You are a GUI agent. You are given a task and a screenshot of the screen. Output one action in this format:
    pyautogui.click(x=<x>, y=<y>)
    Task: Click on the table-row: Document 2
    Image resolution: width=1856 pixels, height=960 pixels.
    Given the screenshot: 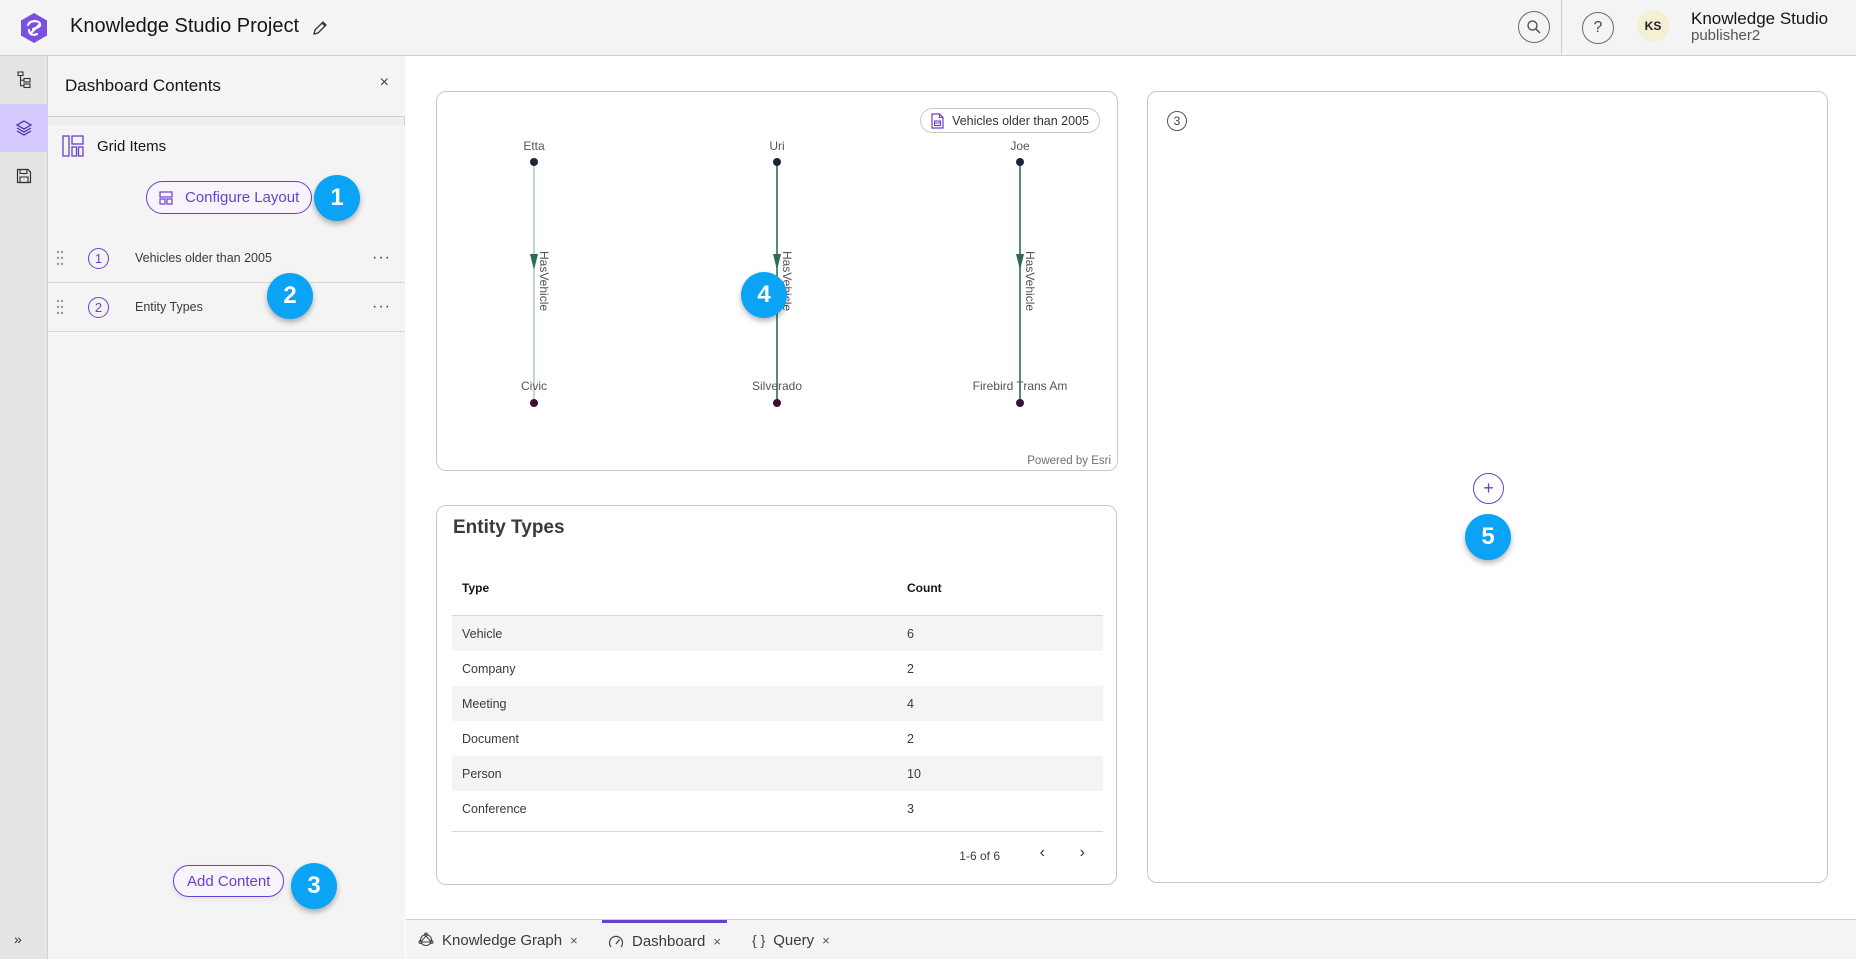 What is the action you would take?
    pyautogui.click(x=777, y=738)
    